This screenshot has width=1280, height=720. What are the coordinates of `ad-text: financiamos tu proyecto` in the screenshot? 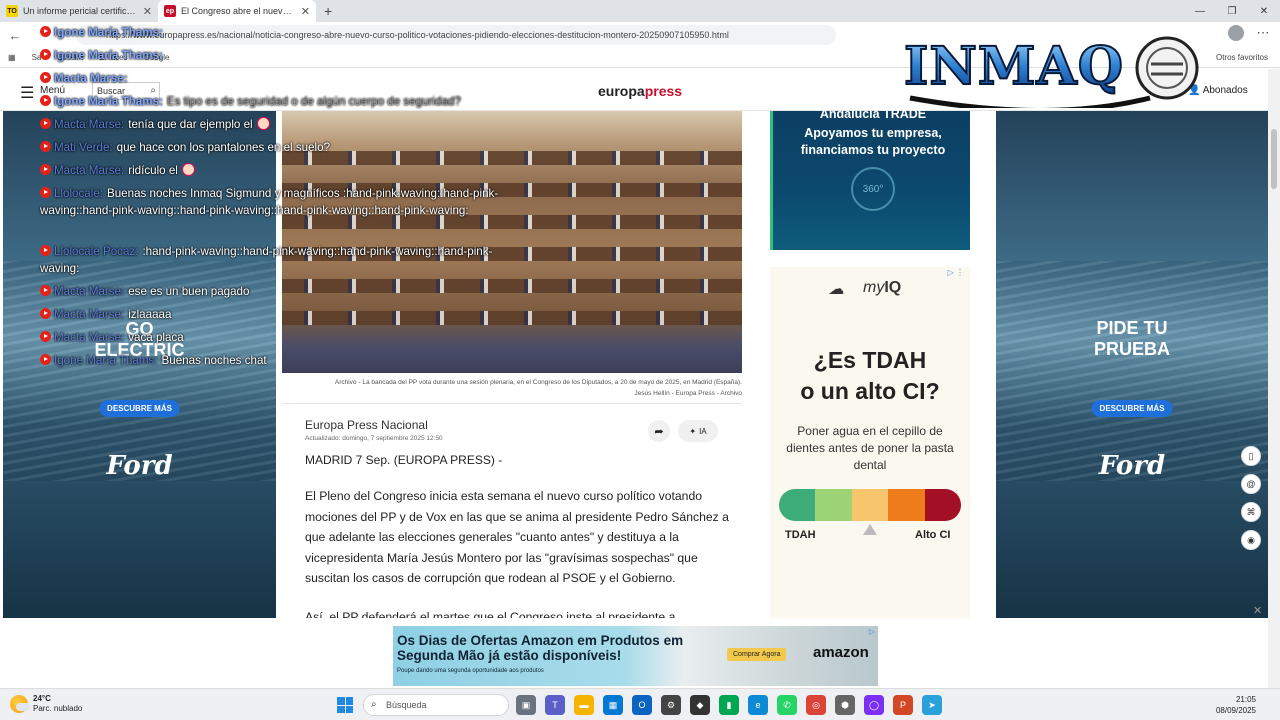 It's located at (873, 150).